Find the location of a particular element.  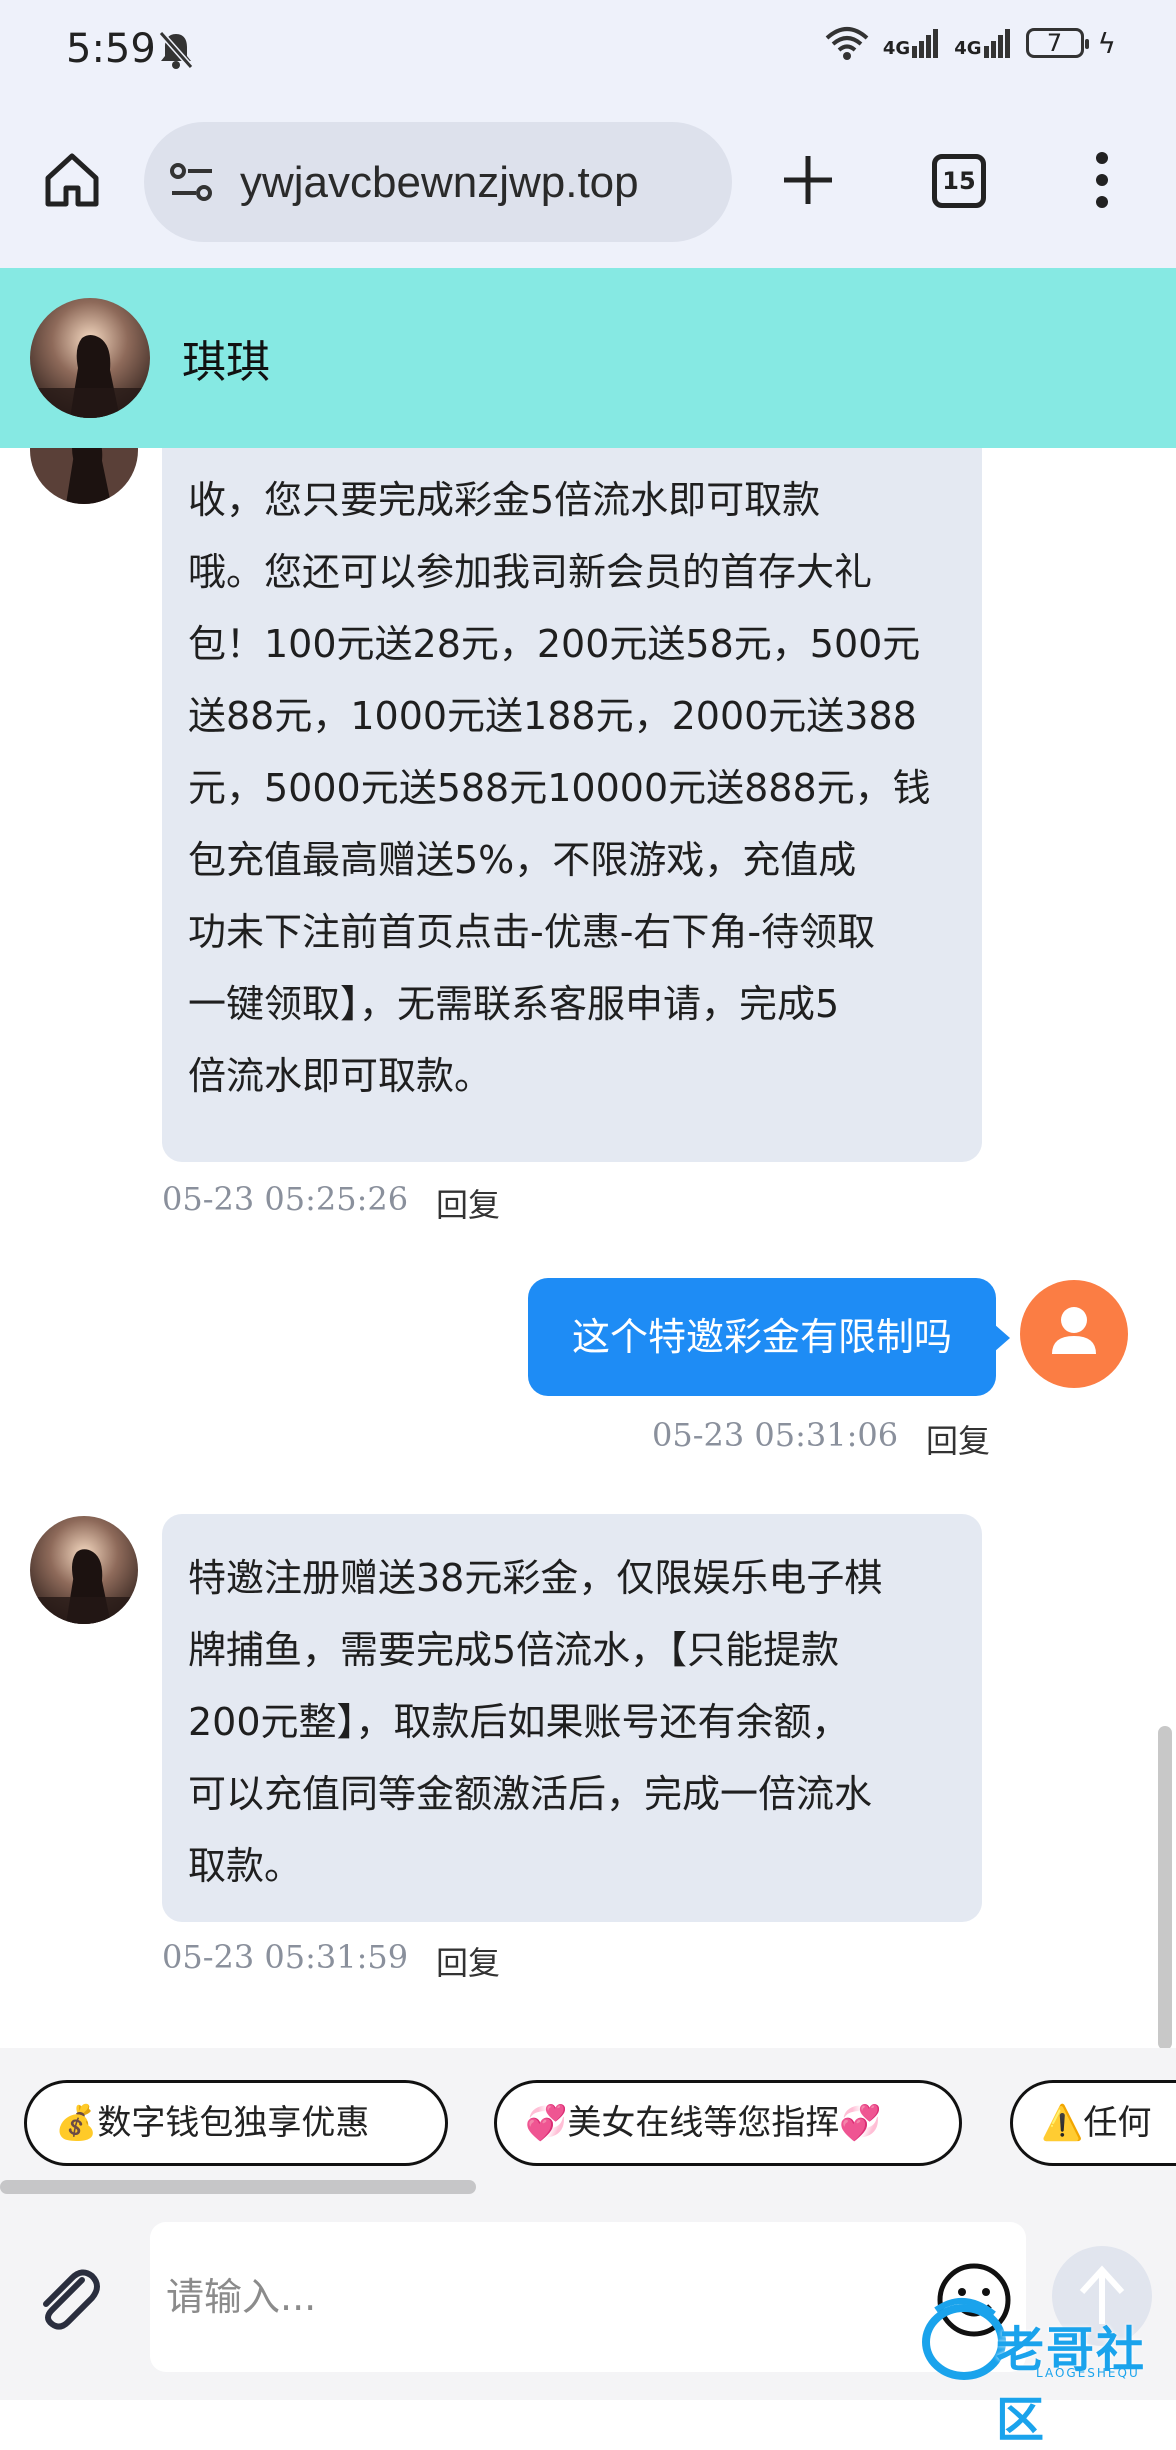

message-timestamp: 05-23 05:31:59 is located at coordinates (285, 1957).